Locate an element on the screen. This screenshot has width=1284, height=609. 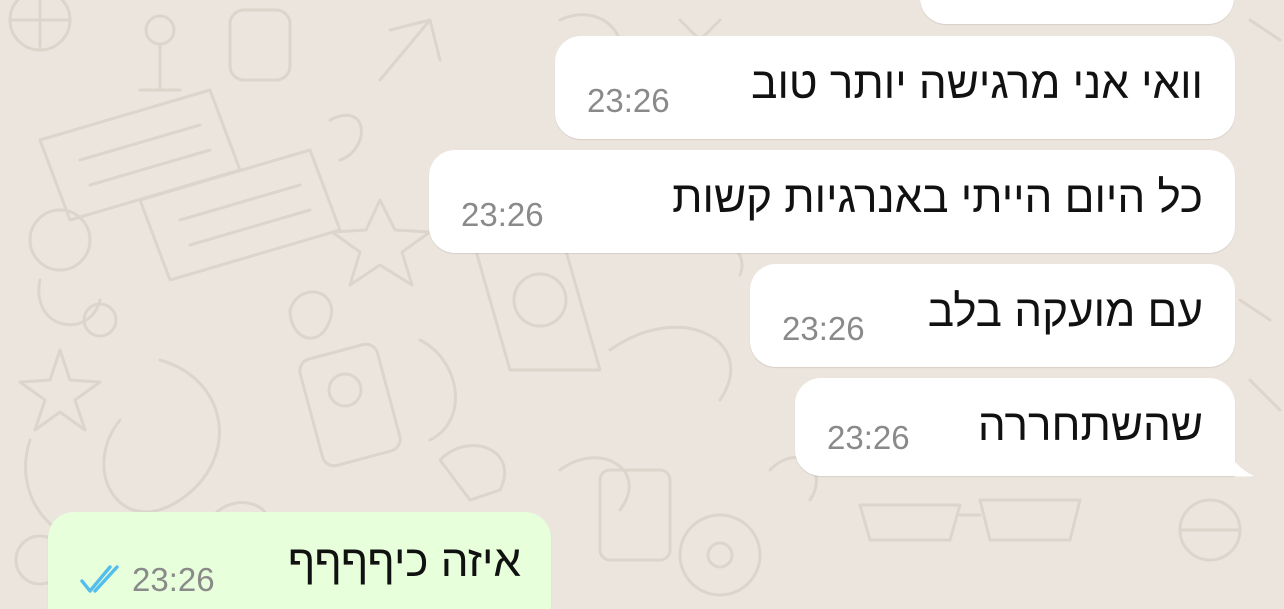
partial-message-bubble is located at coordinates (1077, 12).